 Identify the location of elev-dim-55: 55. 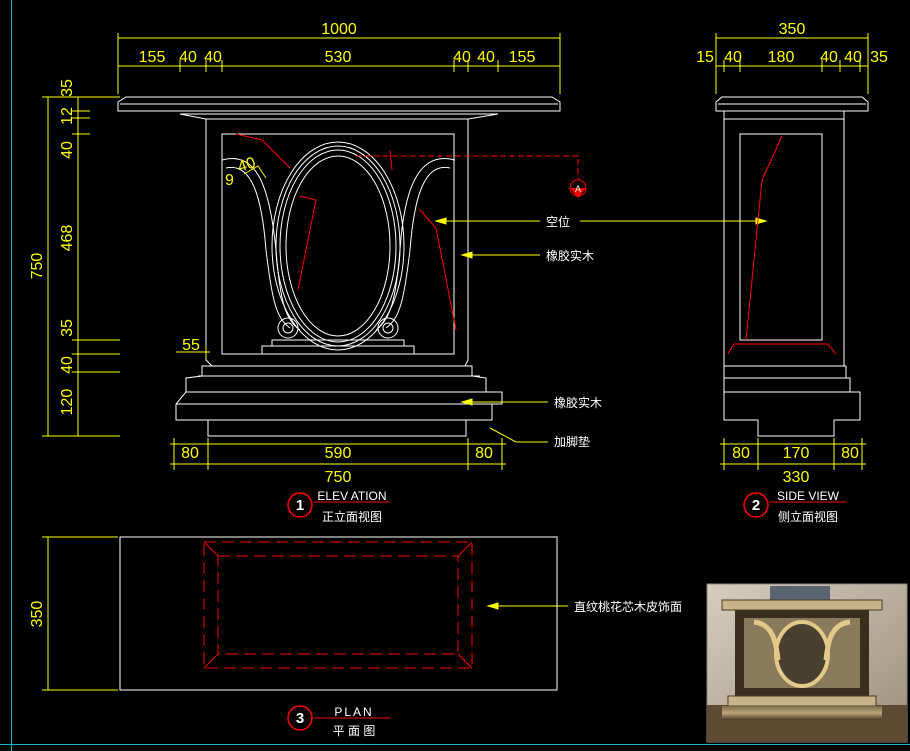
(191, 345).